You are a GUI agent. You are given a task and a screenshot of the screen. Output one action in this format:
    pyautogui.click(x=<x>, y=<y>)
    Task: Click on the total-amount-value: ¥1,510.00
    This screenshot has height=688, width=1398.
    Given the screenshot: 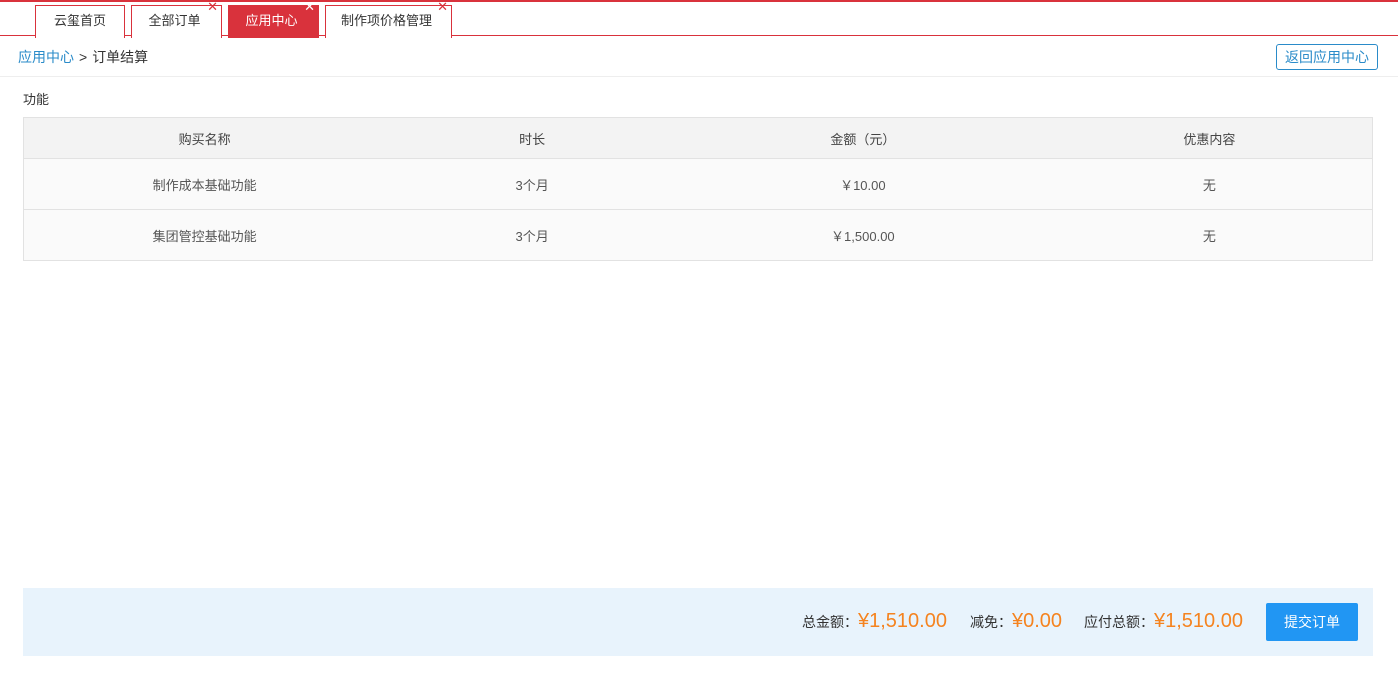 What is the action you would take?
    pyautogui.click(x=902, y=621)
    